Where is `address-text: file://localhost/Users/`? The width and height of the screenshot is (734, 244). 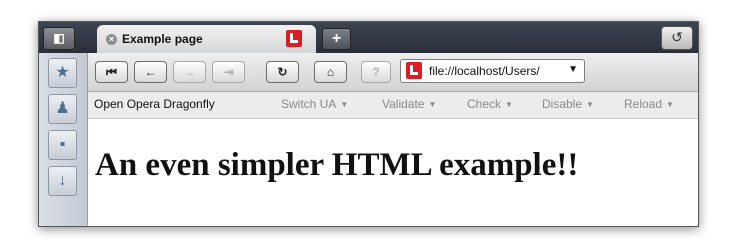
address-text: file://localhost/Users/ is located at coordinates (493, 71).